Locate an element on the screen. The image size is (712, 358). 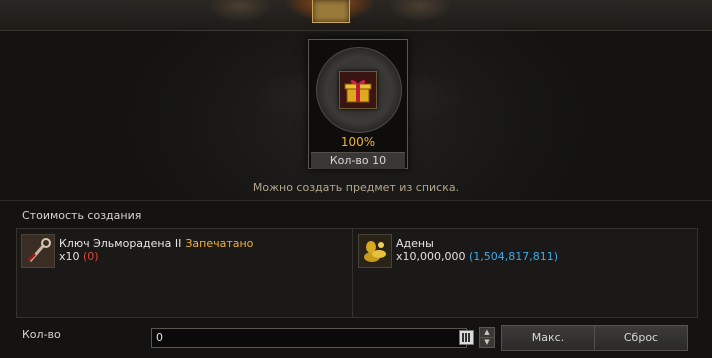
cost-item-key: Ключ Эльморадена II Запечатано x10 (0) is located at coordinates (185, 273).